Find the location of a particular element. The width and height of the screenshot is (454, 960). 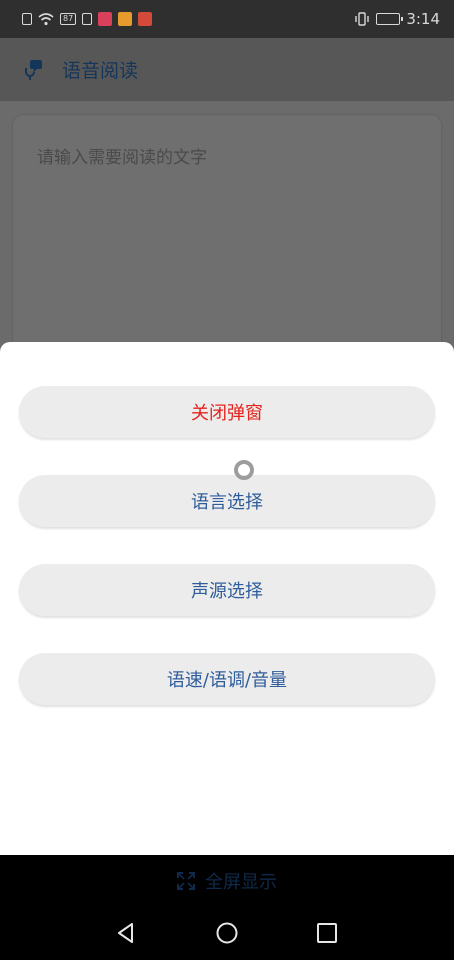

voice-source-button: 声源选择 is located at coordinates (227, 590).